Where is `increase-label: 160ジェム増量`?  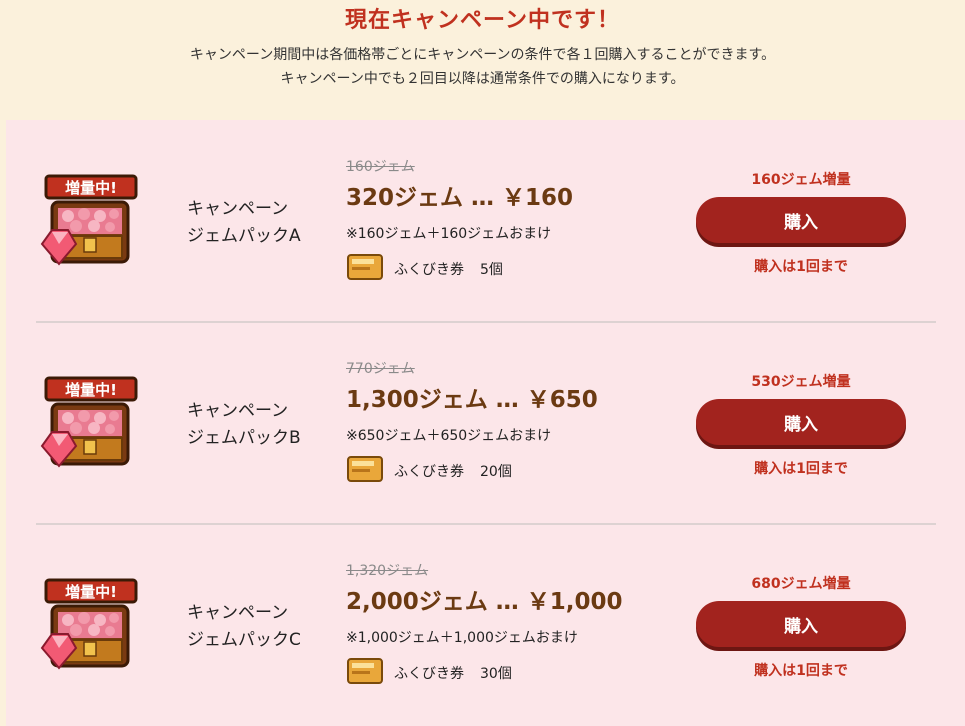 increase-label: 160ジェム増量 is located at coordinates (801, 180).